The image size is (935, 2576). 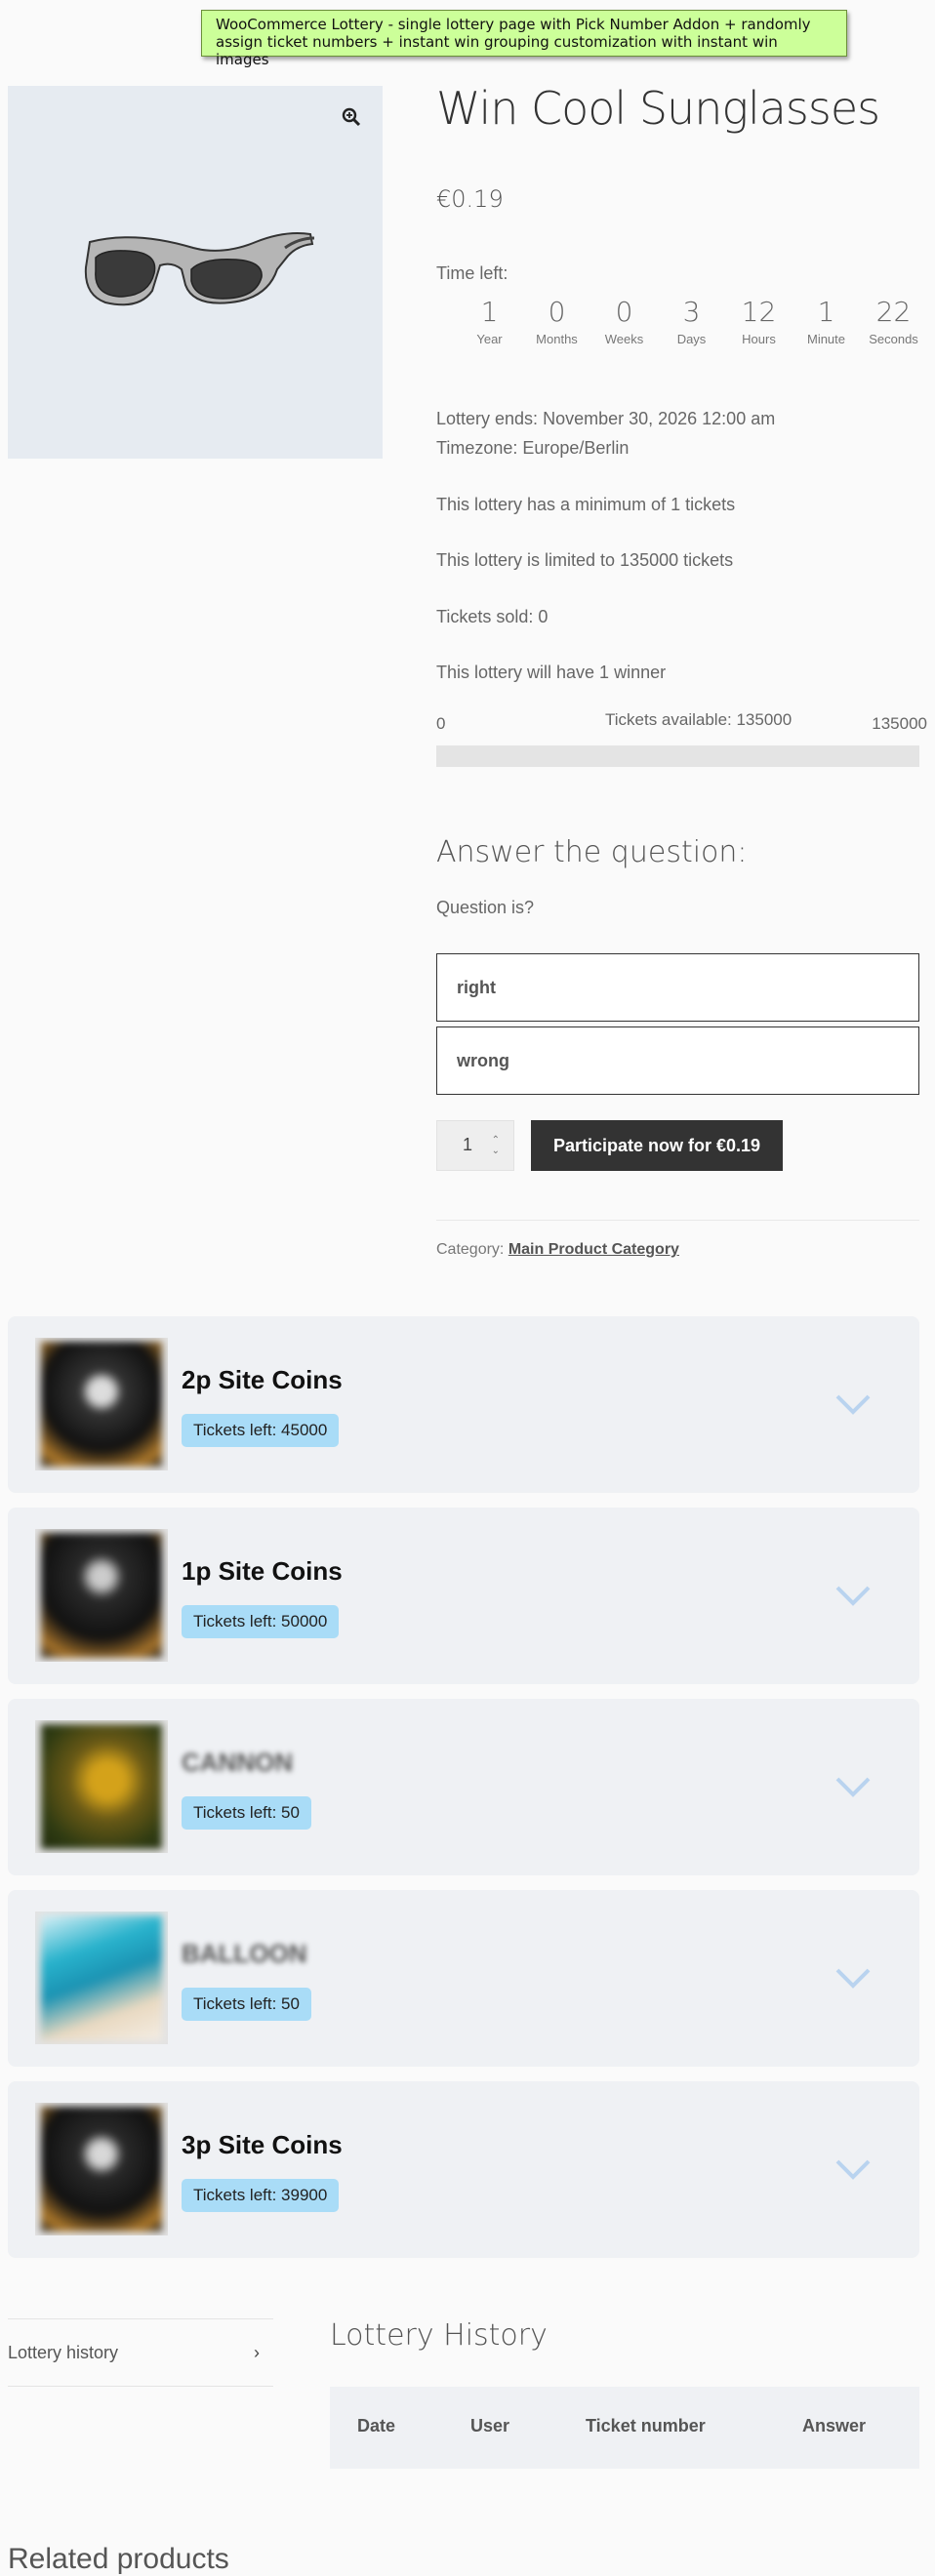 I want to click on countdown-year: 1 Year, so click(x=489, y=321).